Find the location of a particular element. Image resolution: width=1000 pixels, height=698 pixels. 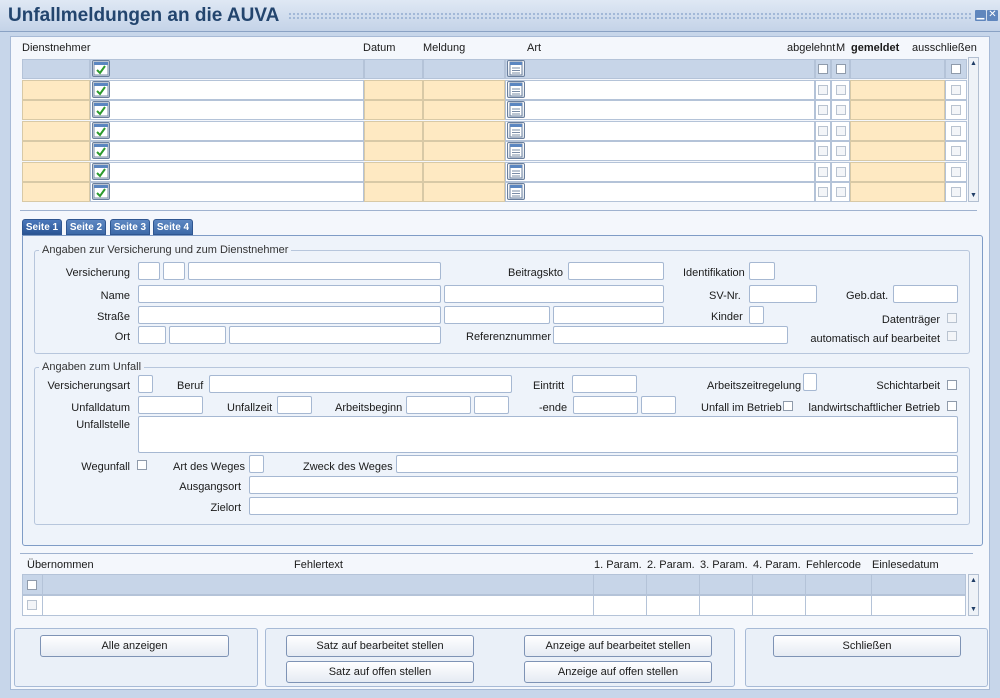

unfall-im-betrieb-checkbox is located at coordinates (788, 406).